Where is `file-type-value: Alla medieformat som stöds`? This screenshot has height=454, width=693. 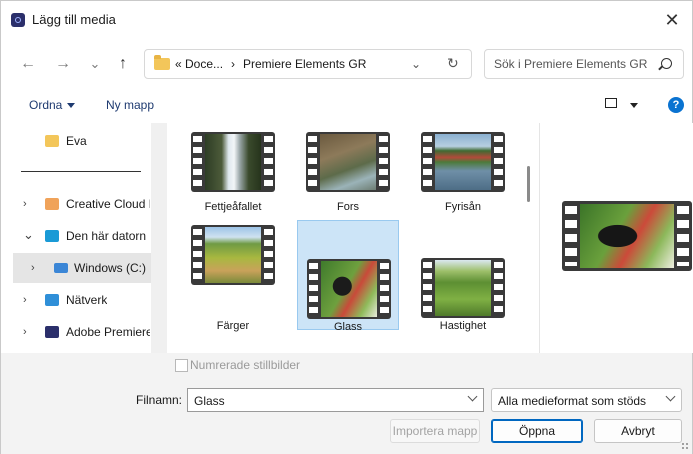
file-type-value: Alla medieformat som stöds is located at coordinates (572, 401).